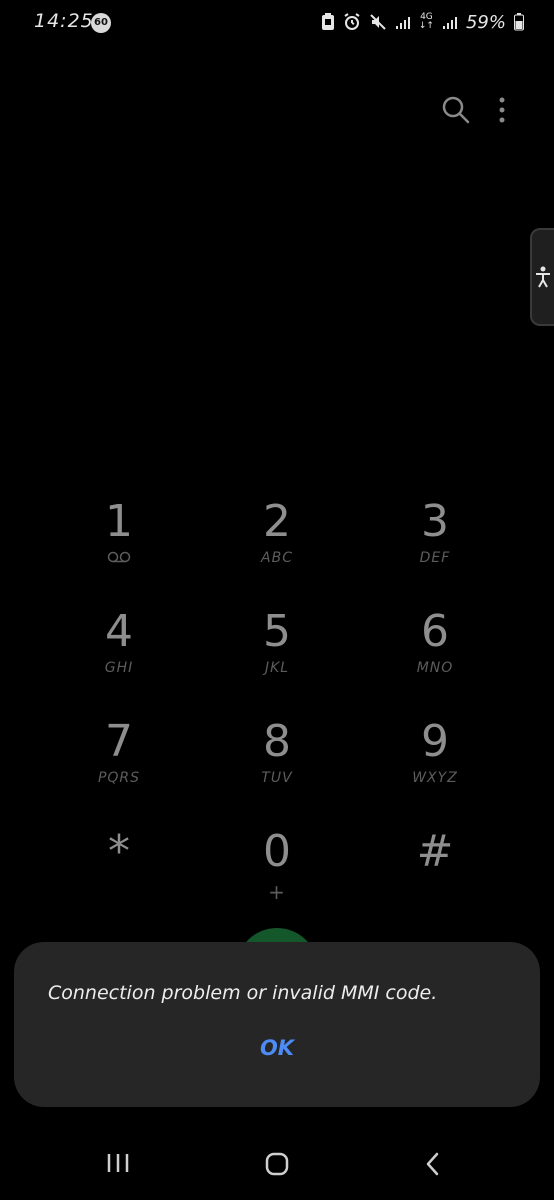 Image resolution: width=554 pixels, height=1200 pixels. Describe the element at coordinates (277, 521) in the screenshot. I see `key-digit: 2` at that location.